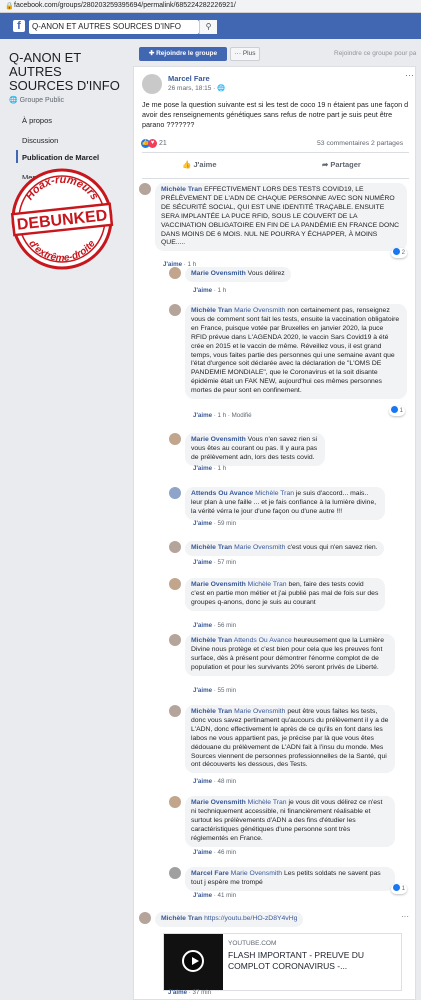 Image resolution: width=421 pixels, height=1000 pixels. What do you see at coordinates (252, 943) in the screenshot?
I see `link-source: YOUTUBE.COM` at bounding box center [252, 943].